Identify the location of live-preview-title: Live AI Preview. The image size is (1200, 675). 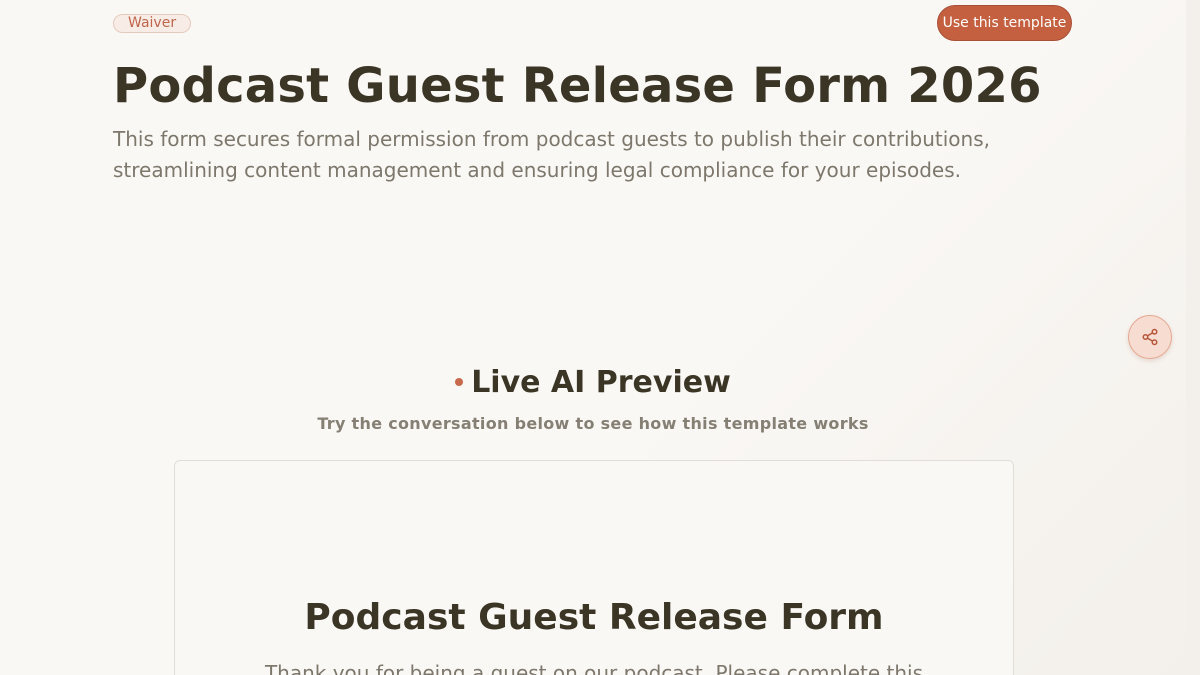
(601, 382).